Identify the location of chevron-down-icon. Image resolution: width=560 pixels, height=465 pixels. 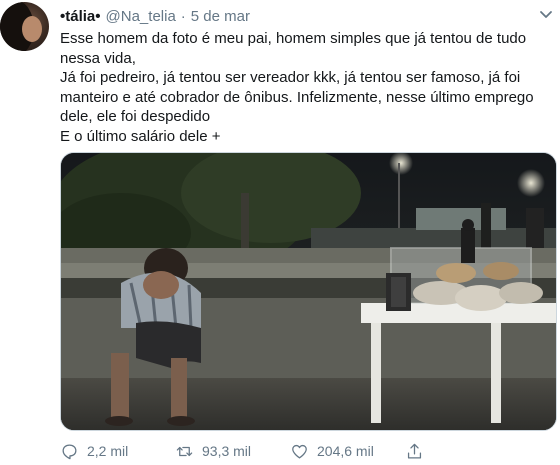
(546, 14).